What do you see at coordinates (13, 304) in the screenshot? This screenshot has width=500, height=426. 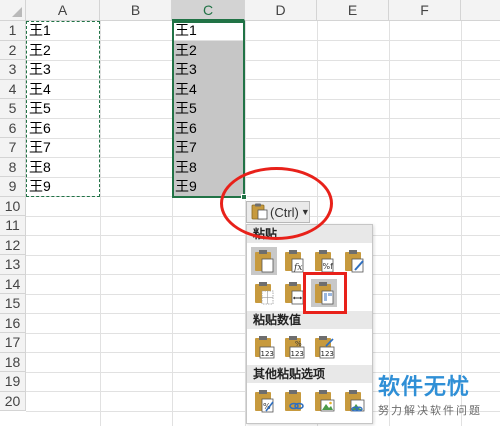 I see `row-header: 15` at bounding box center [13, 304].